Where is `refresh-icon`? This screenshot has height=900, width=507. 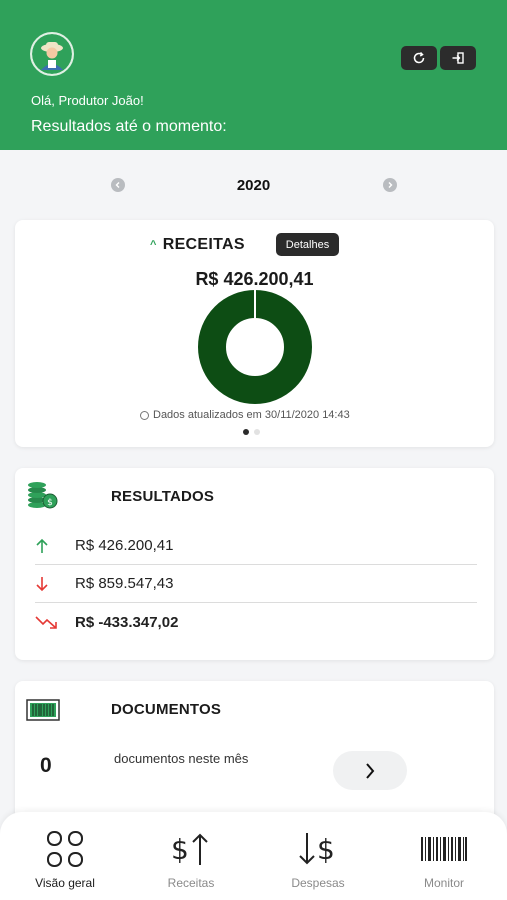
refresh-icon is located at coordinates (419, 57).